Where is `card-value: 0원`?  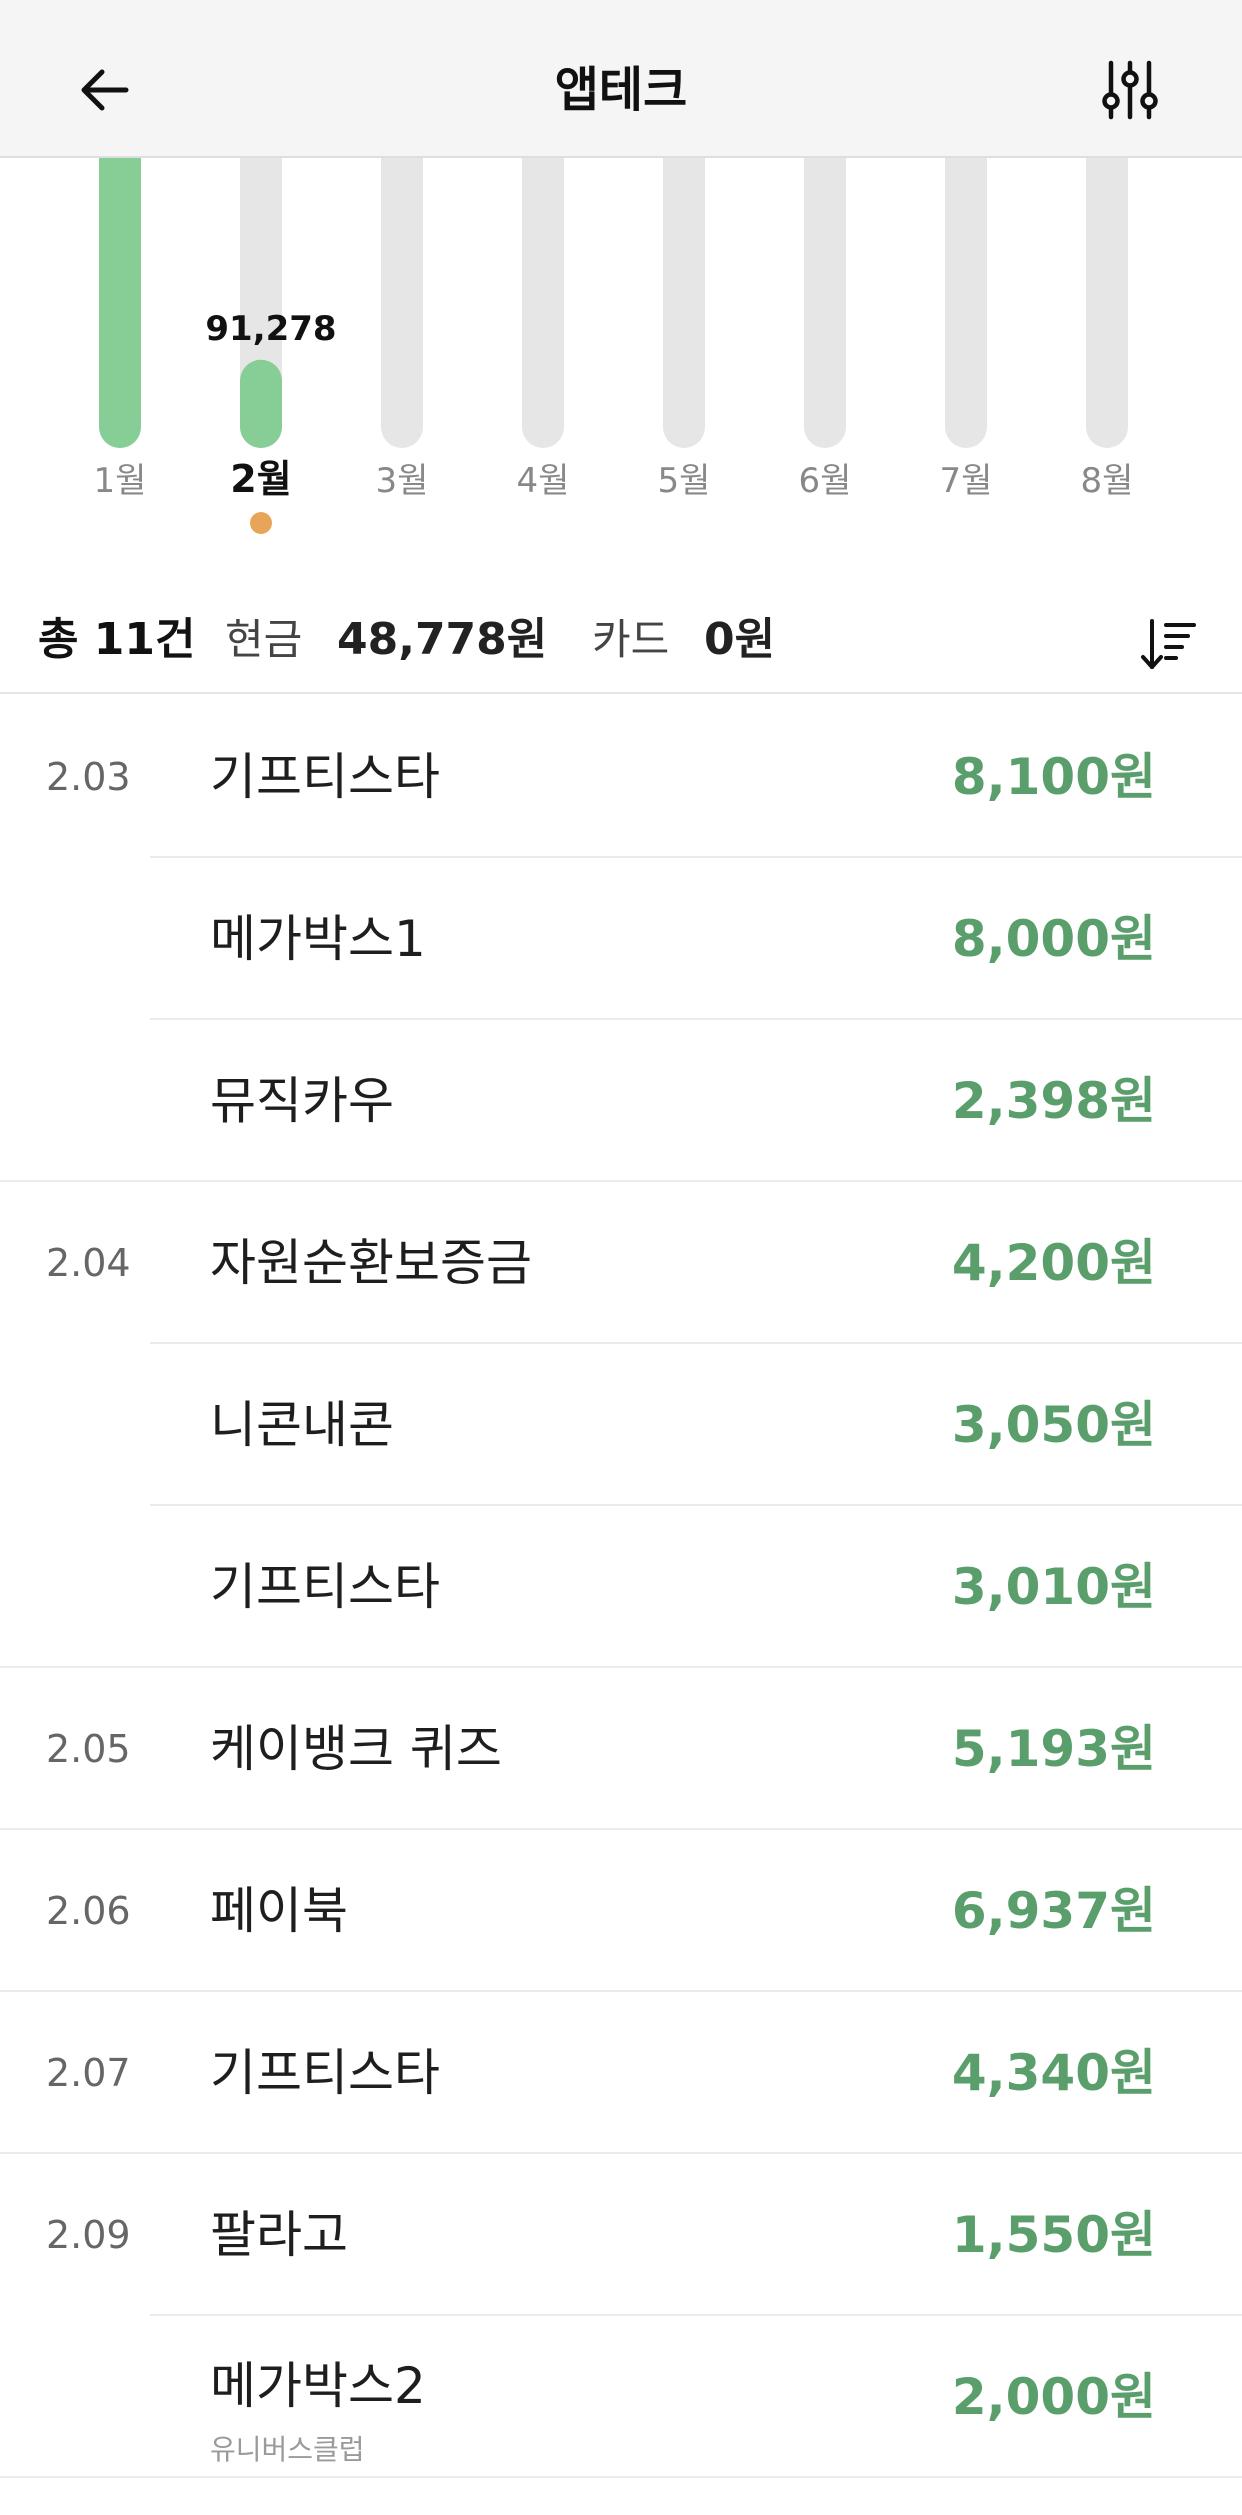 card-value: 0원 is located at coordinates (740, 639).